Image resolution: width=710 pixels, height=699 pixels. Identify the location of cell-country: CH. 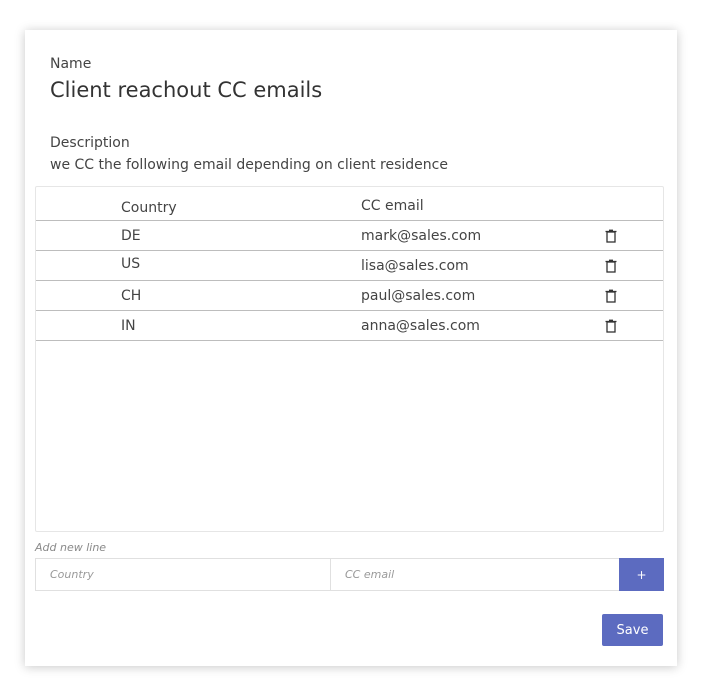
(131, 296).